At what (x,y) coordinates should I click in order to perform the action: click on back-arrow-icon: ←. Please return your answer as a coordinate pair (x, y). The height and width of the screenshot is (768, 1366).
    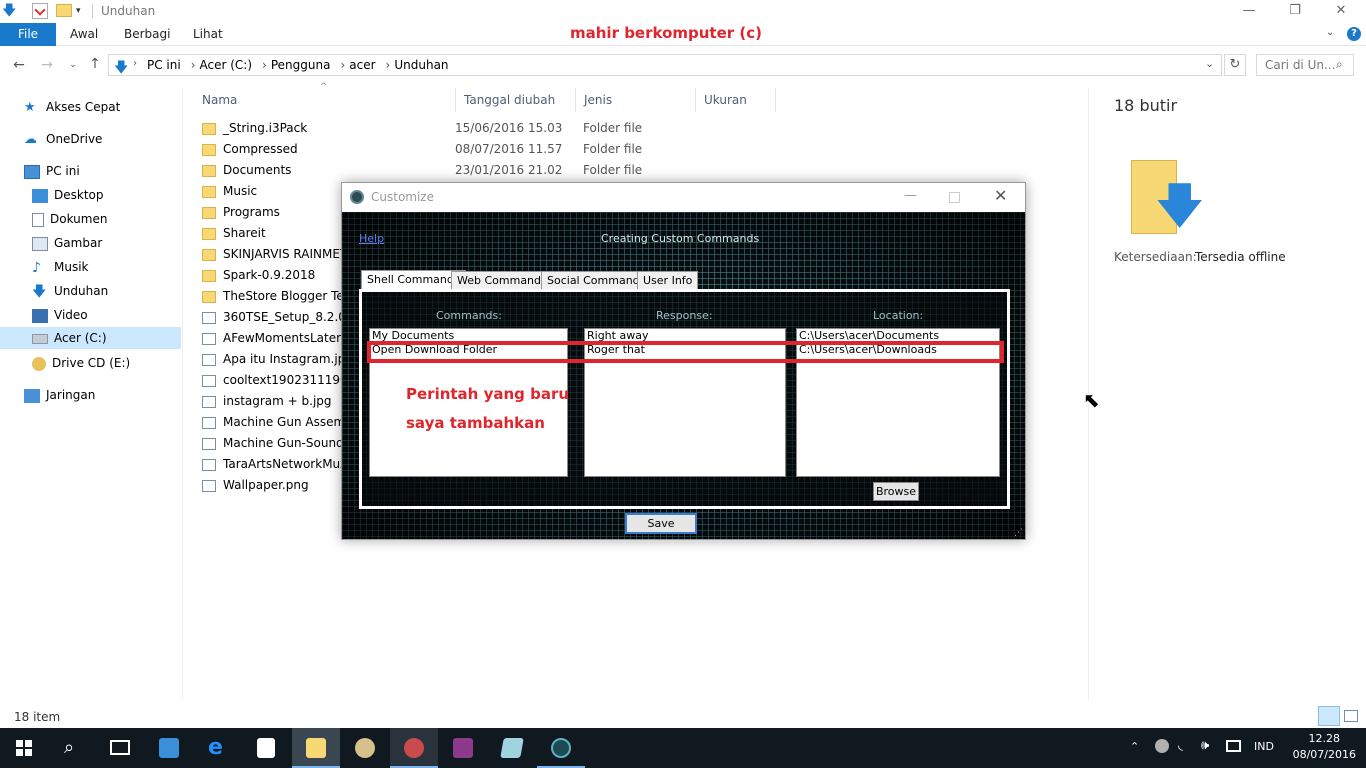
    Looking at the image, I should click on (19, 65).